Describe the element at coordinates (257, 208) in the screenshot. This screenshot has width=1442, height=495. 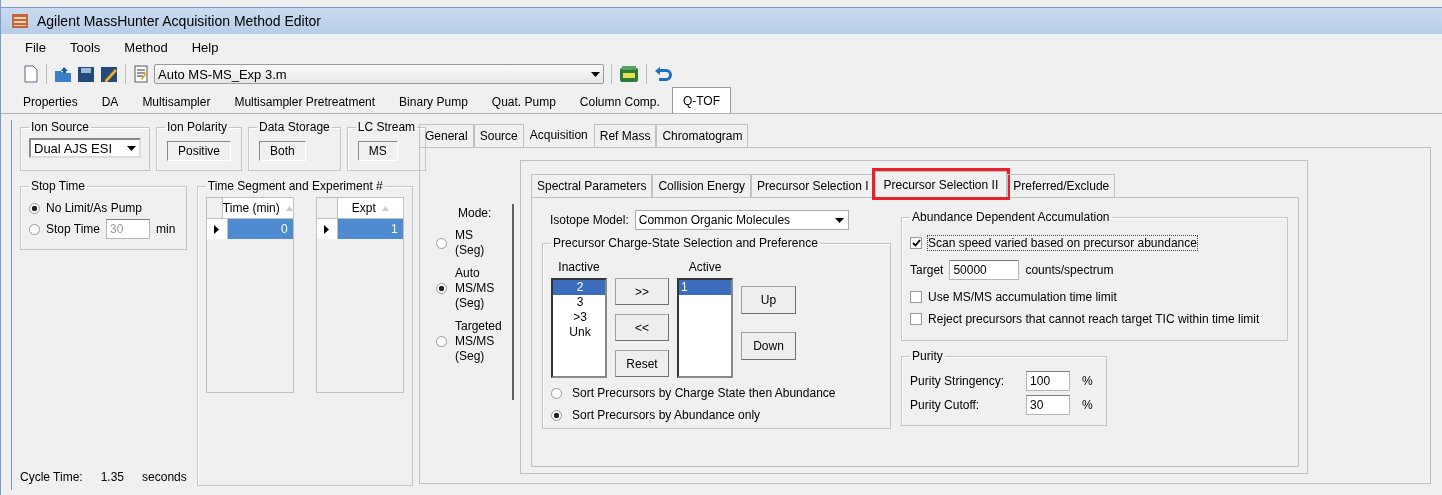
I see `column-header: Time (min)` at that location.